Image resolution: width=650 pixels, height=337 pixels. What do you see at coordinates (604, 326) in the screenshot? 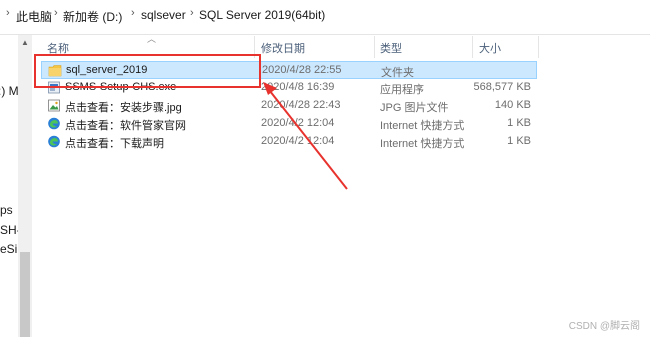
I see `watermark: CSDN @脚云阁` at bounding box center [604, 326].